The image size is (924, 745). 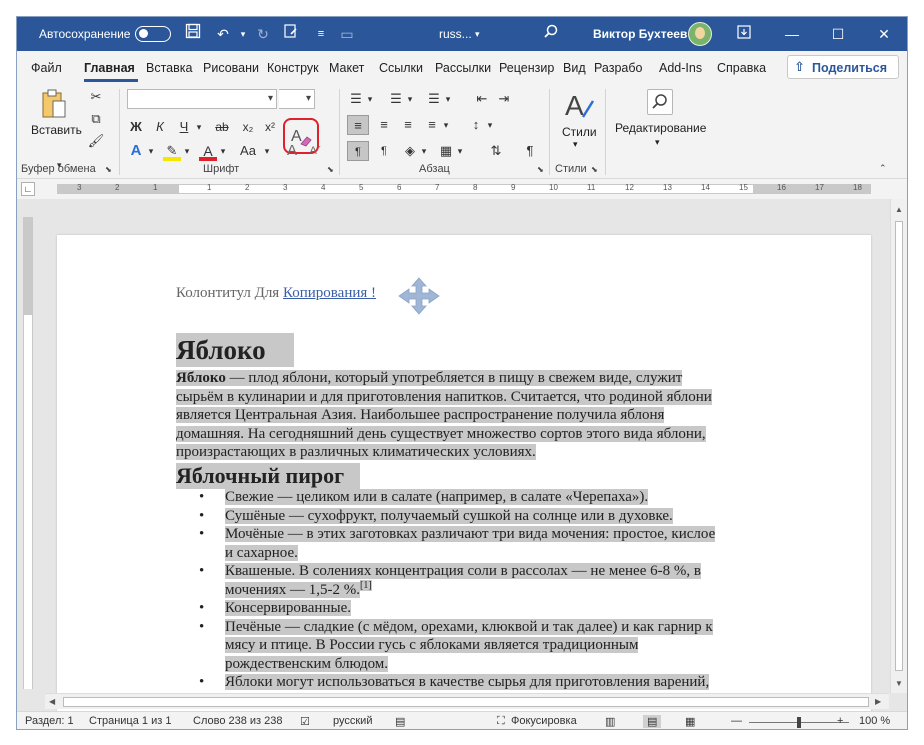 What do you see at coordinates (384, 125) in the screenshot?
I see `align-center-icon: ≡` at bounding box center [384, 125].